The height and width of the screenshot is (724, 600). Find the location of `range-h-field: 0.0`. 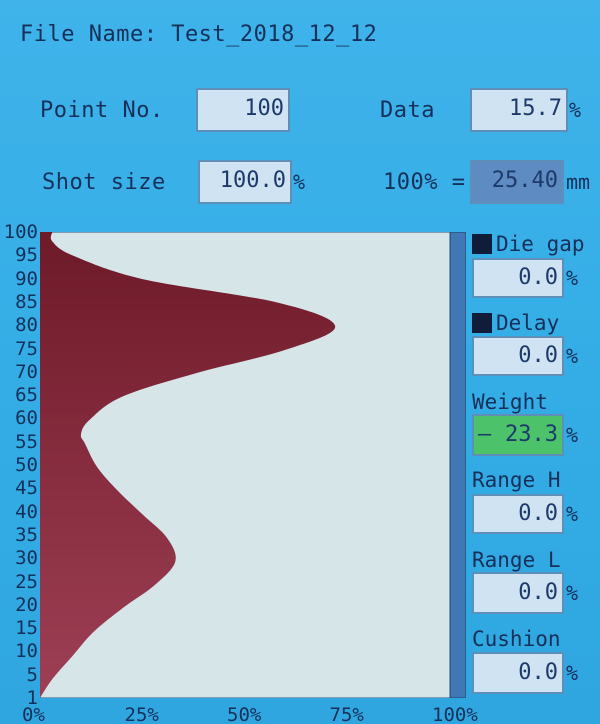

range-h-field: 0.0 is located at coordinates (518, 514).